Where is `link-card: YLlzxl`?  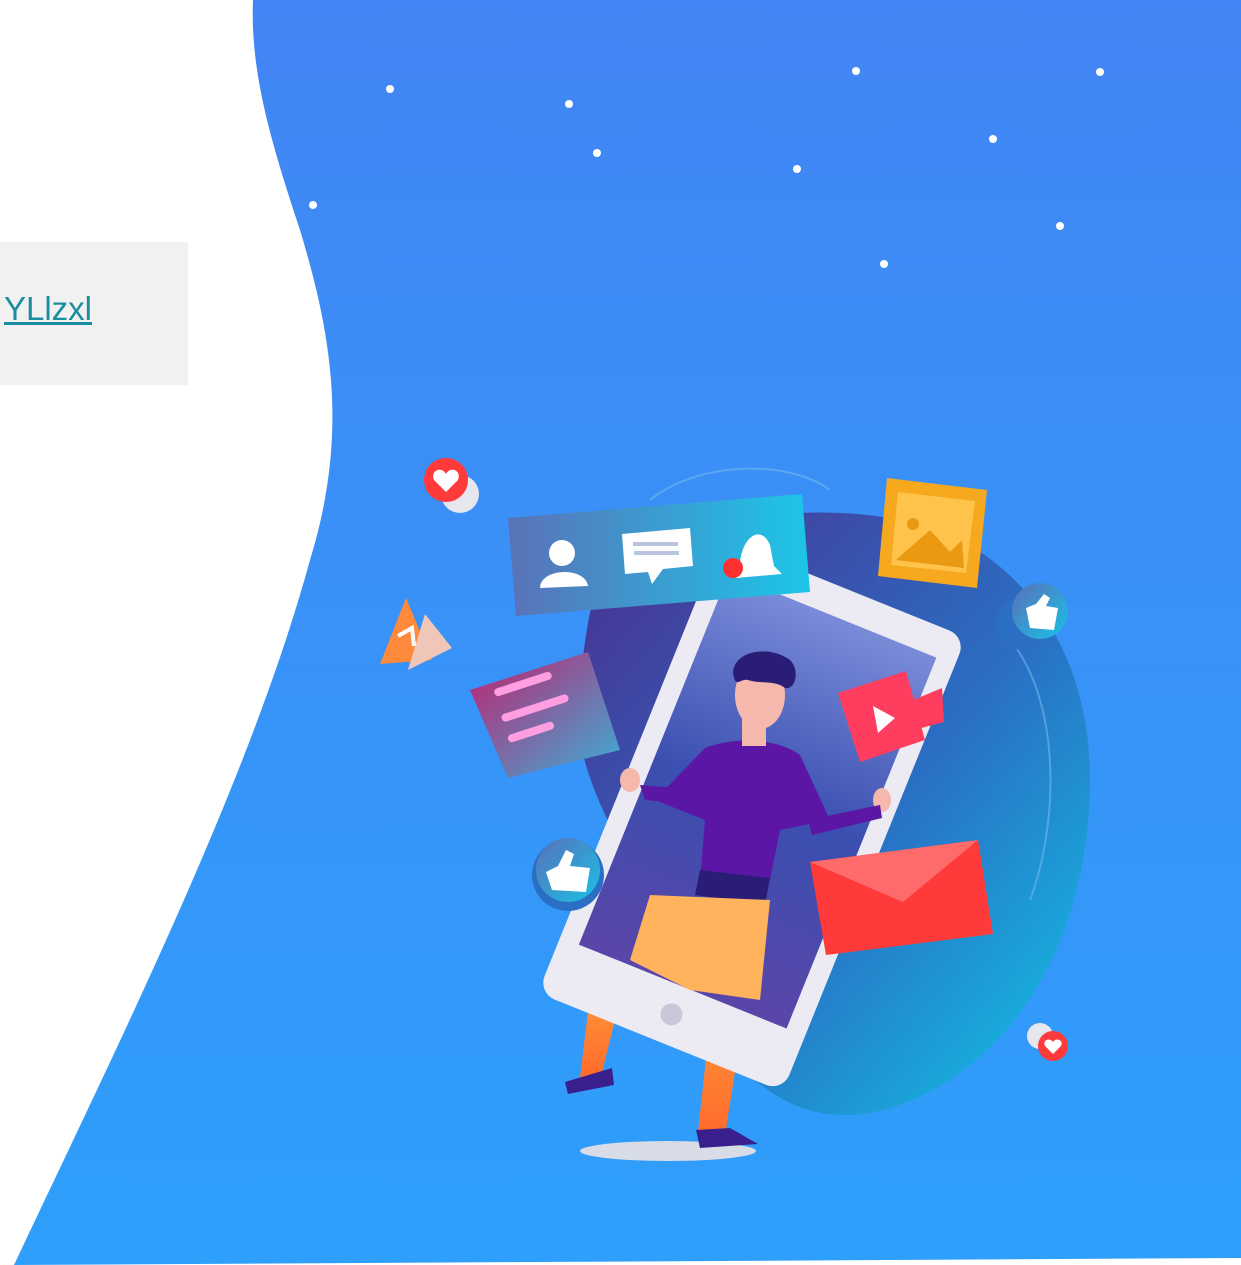 link-card: YLlzxl is located at coordinates (94, 313).